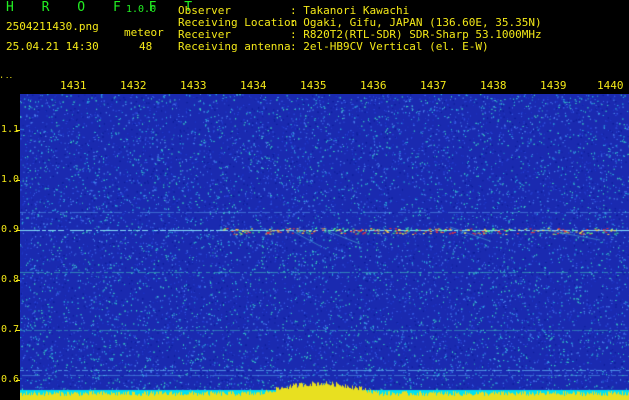 Image resolution: width=629 pixels, height=400 pixels. What do you see at coordinates (73, 85) in the screenshot?
I see `time-tick-label: 1431` at bounding box center [73, 85].